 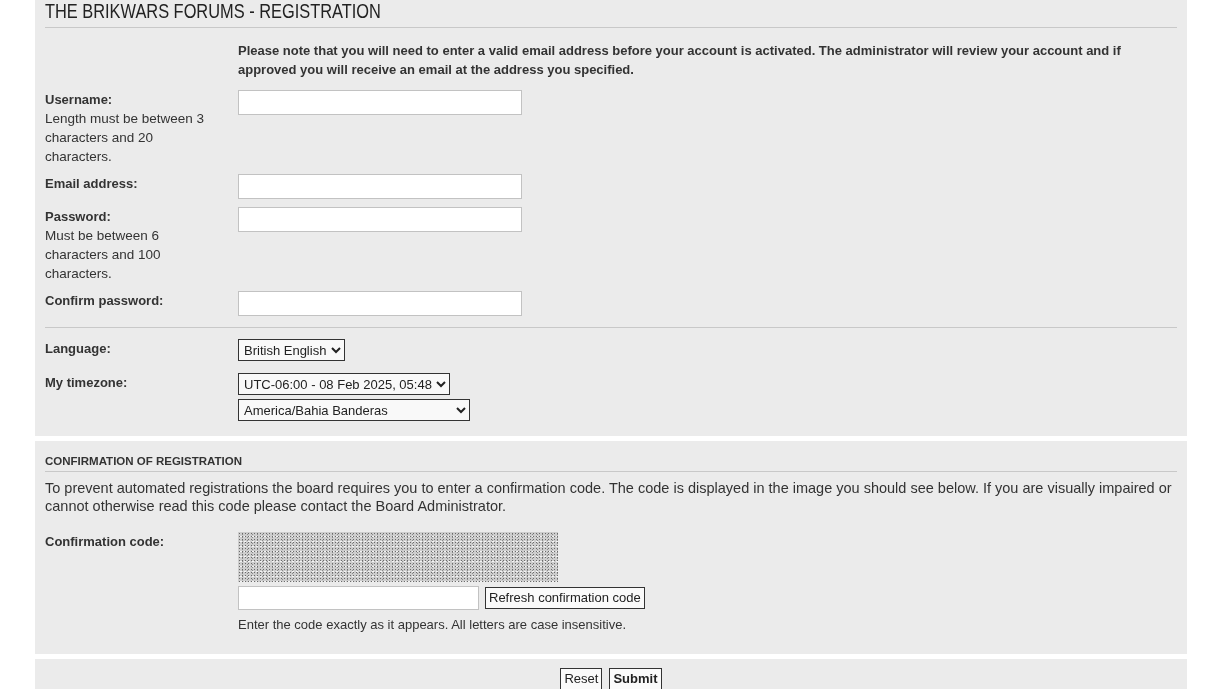 What do you see at coordinates (565, 598) in the screenshot?
I see `refresh-button: Refresh confirmation code` at bounding box center [565, 598].